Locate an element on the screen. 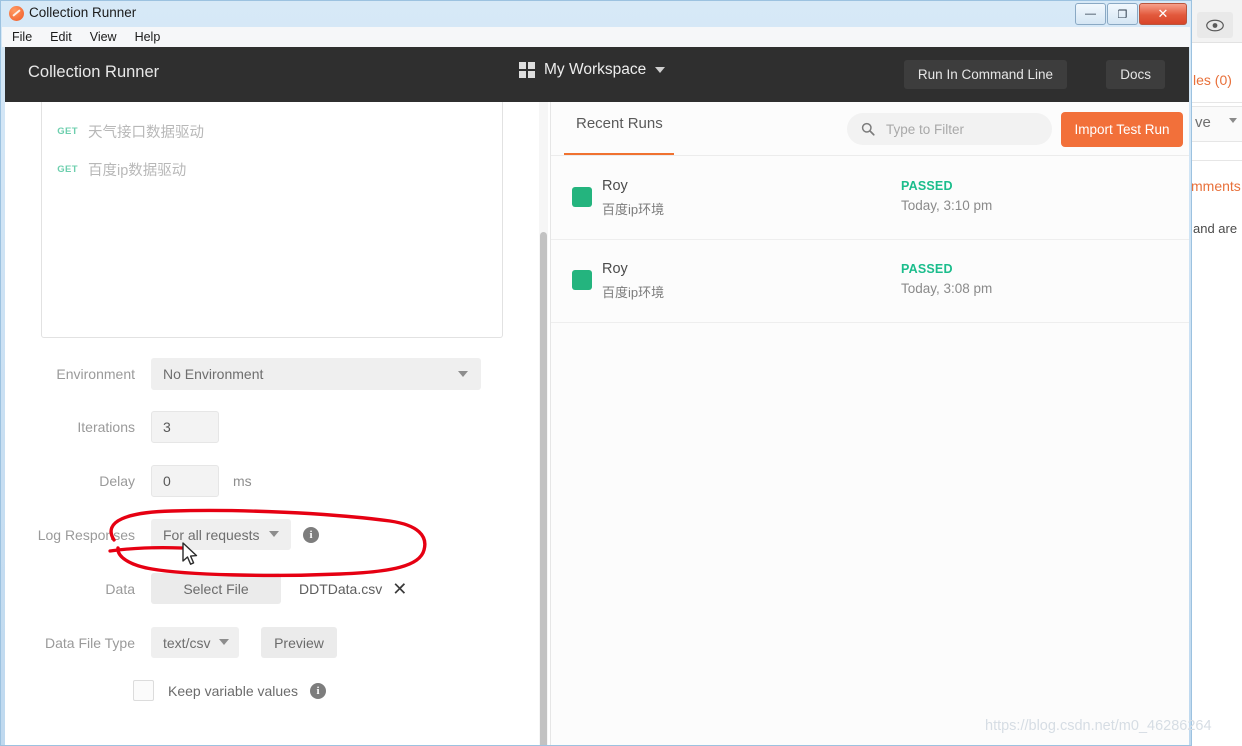  list-item: GET 百度ip数据驱动 is located at coordinates (273, 169).